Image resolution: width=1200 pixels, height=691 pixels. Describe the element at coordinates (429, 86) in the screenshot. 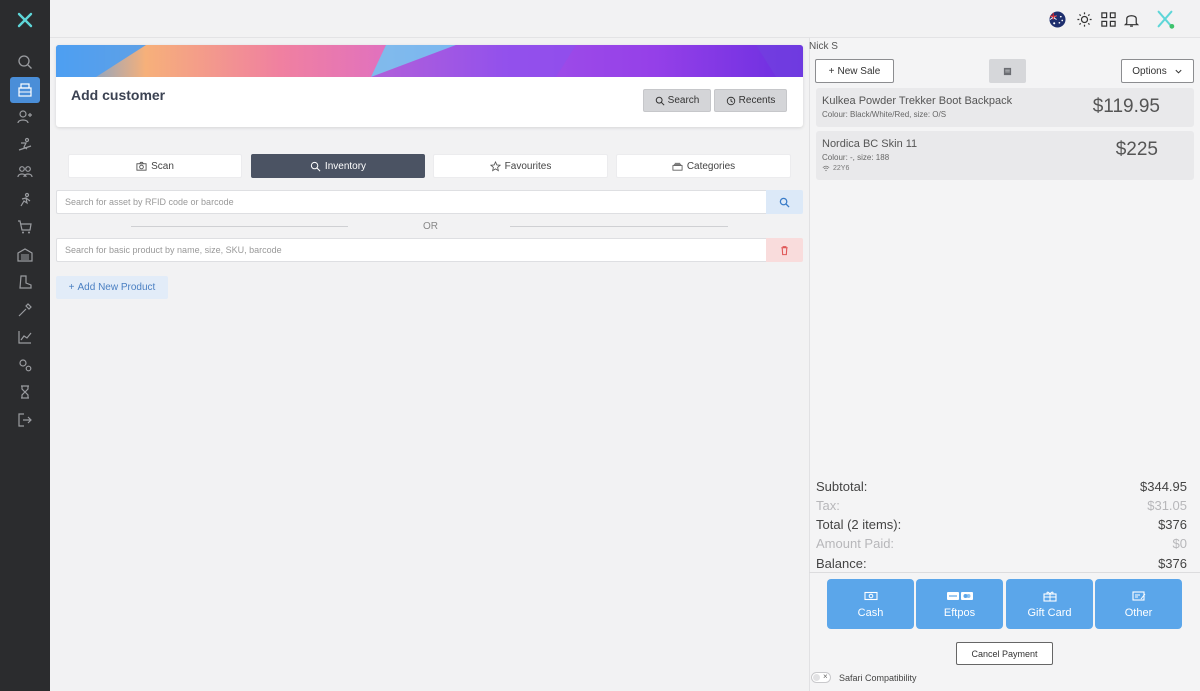

I see `customer-header-card: Add customer Search Recents` at that location.